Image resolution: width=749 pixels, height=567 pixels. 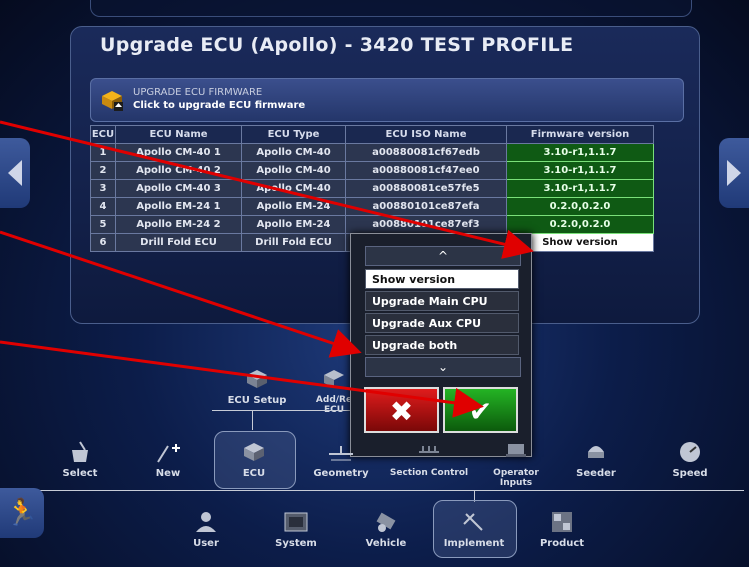 What do you see at coordinates (242, 379) in the screenshot?
I see `annotation-arrow-confirm` at bounding box center [242, 379].